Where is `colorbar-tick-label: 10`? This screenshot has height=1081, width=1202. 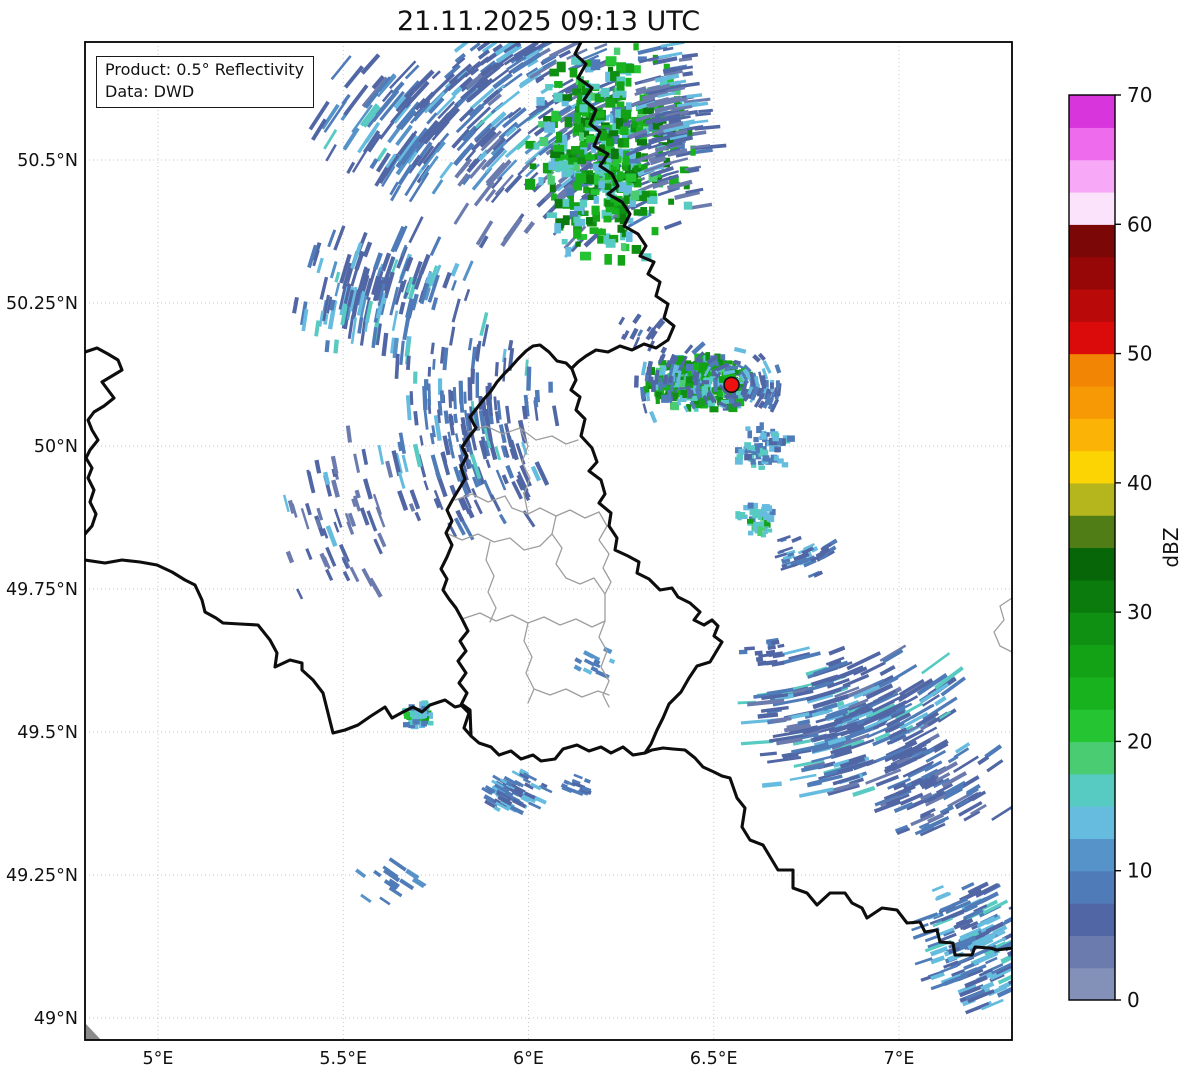
colorbar-tick-label: 10 is located at coordinates (1139, 871).